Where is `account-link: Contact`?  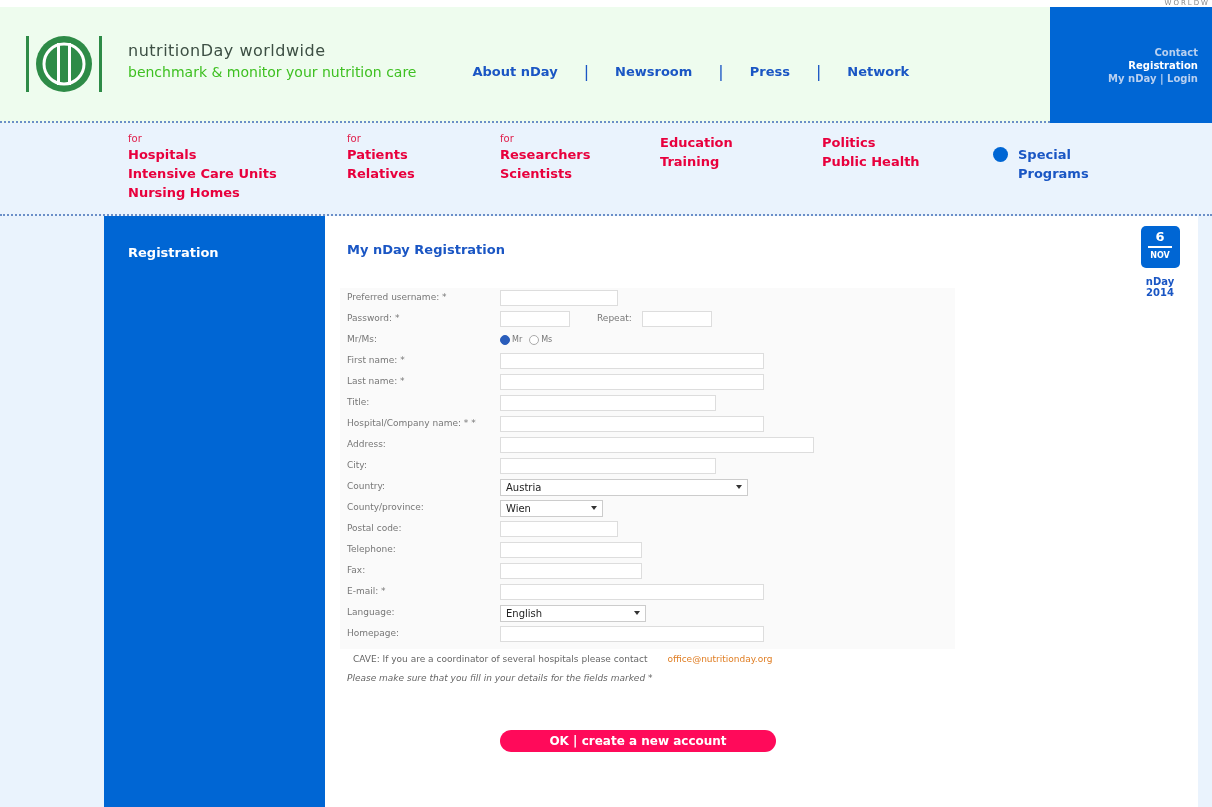 account-link: Contact is located at coordinates (1176, 52).